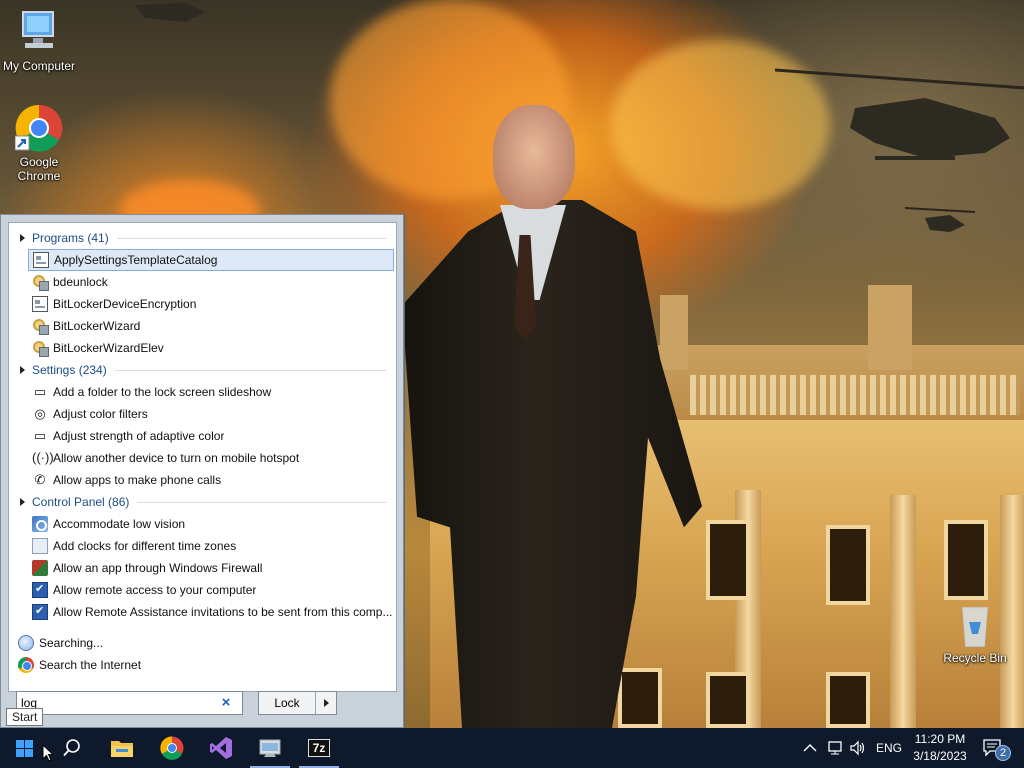  I want to click on result-item: Add clocks for different time zones, so click(211, 546).